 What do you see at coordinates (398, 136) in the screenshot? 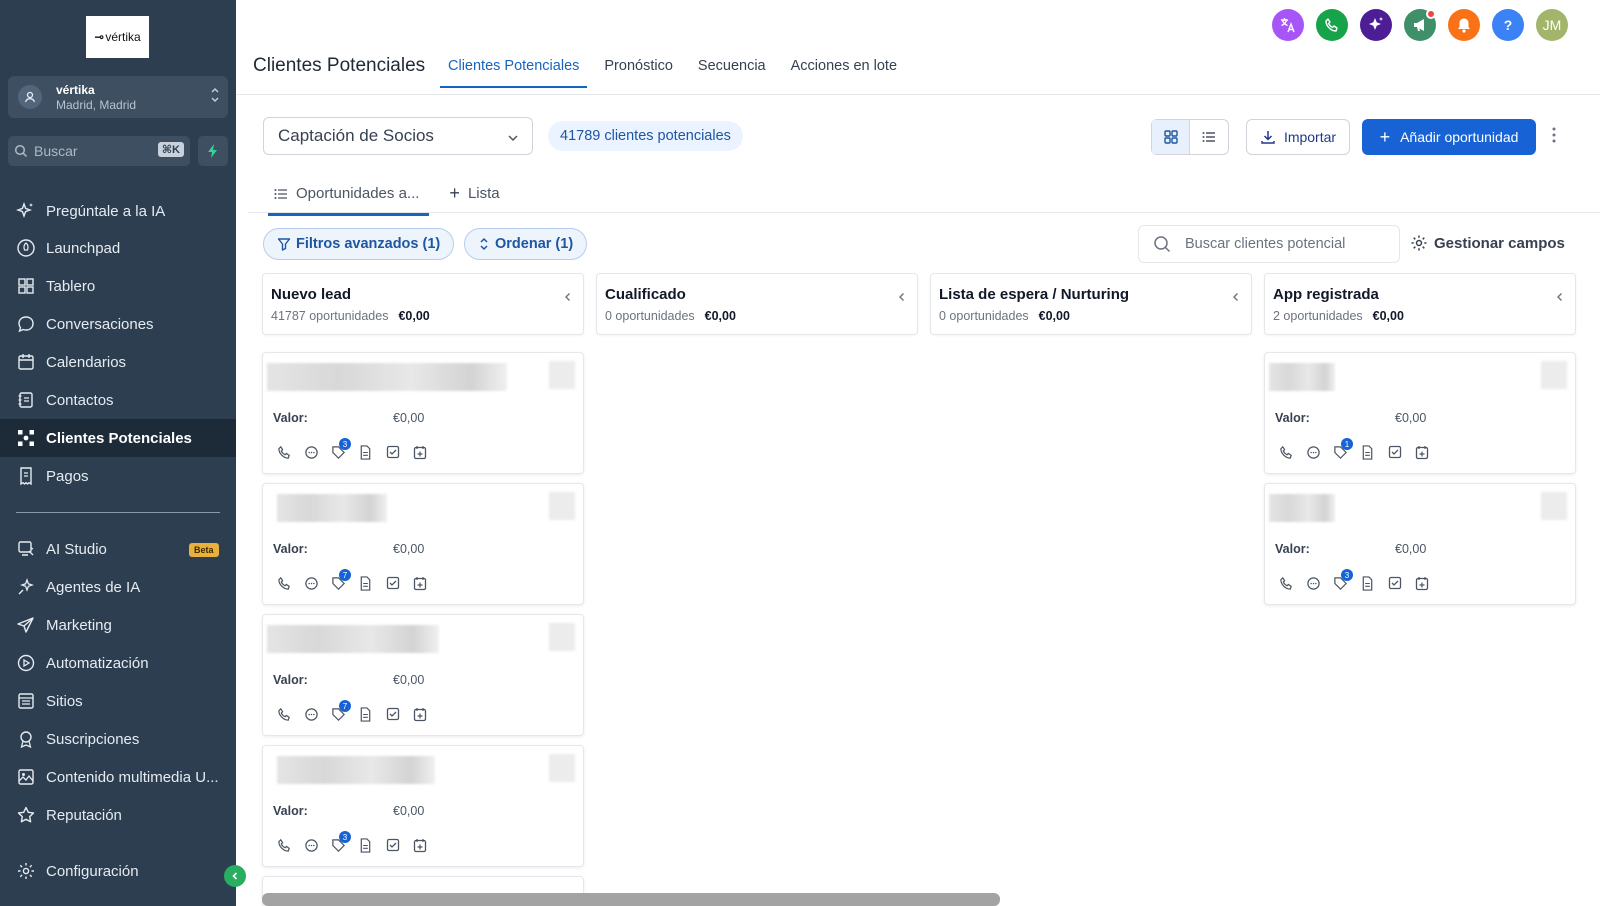
I see `pipeline-select: Captación de Socios` at bounding box center [398, 136].